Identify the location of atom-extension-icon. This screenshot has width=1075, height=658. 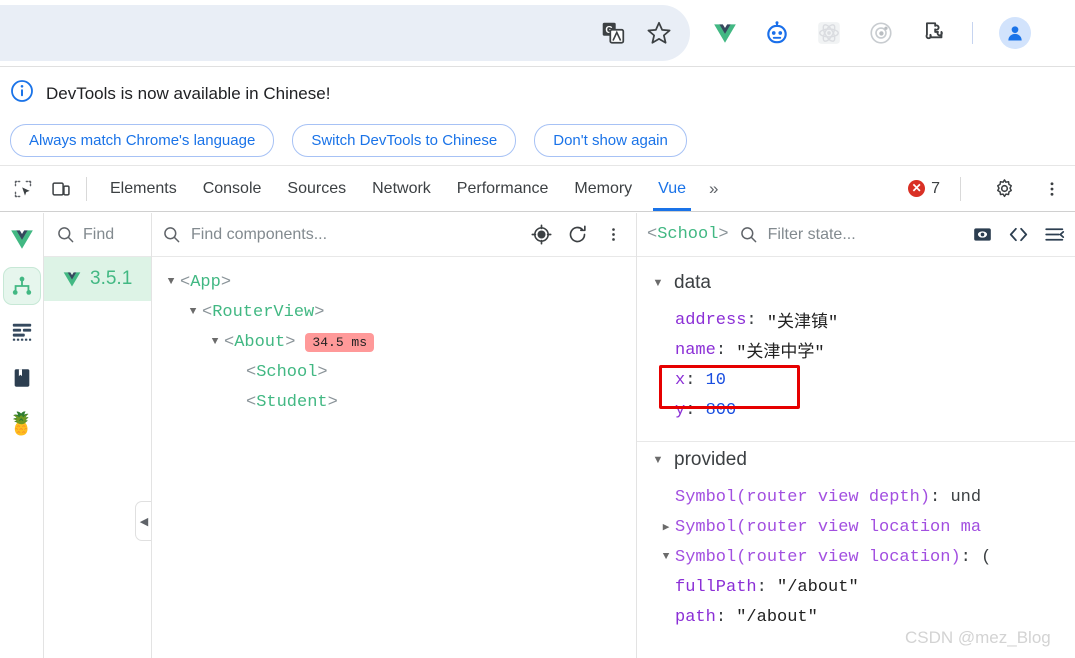
(881, 33).